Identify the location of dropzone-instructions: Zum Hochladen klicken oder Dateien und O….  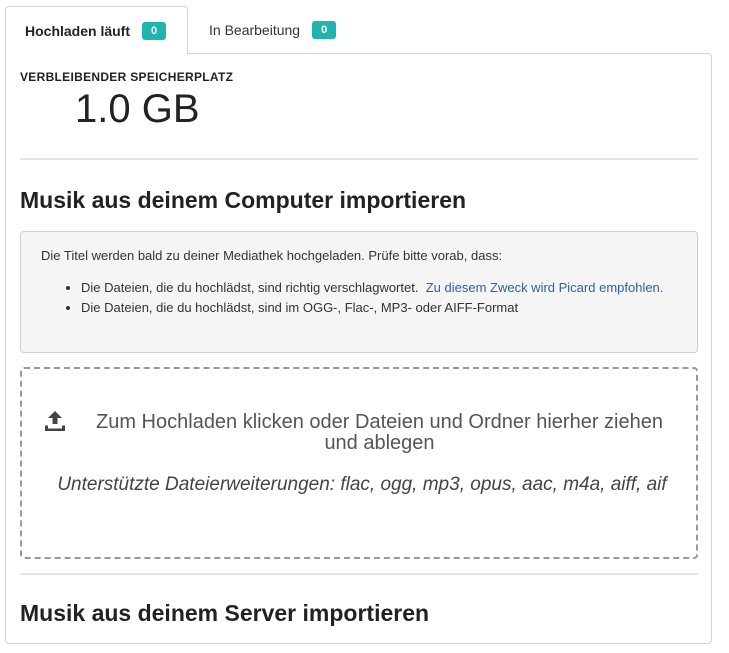
(379, 432).